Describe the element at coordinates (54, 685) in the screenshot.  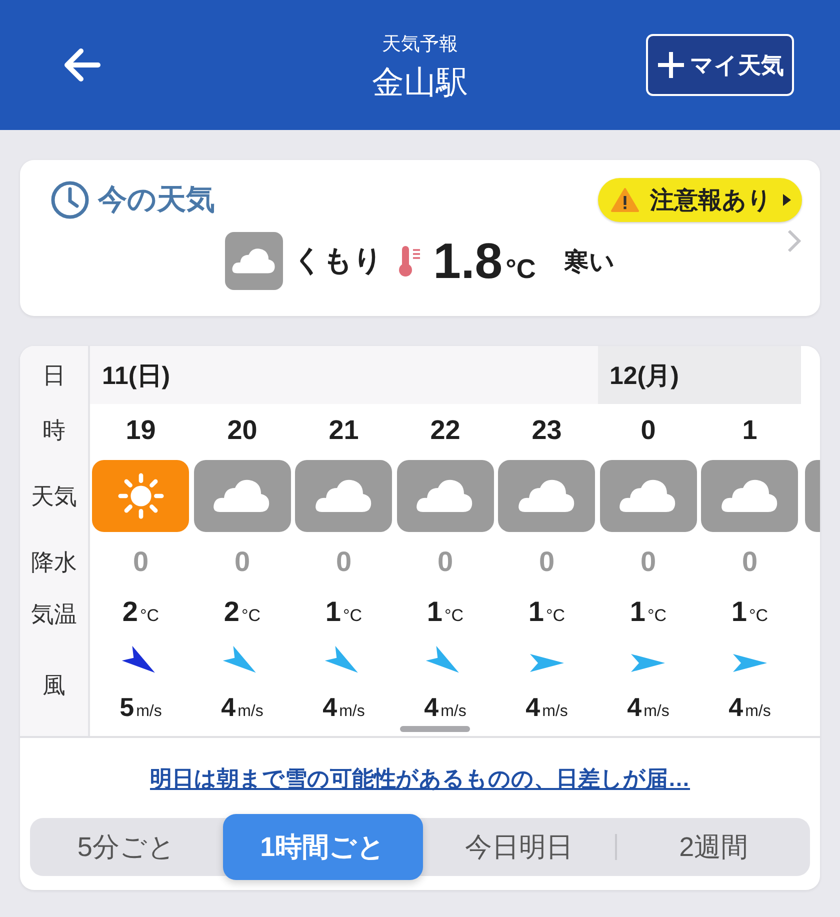
I see `row-label: 風` at that location.